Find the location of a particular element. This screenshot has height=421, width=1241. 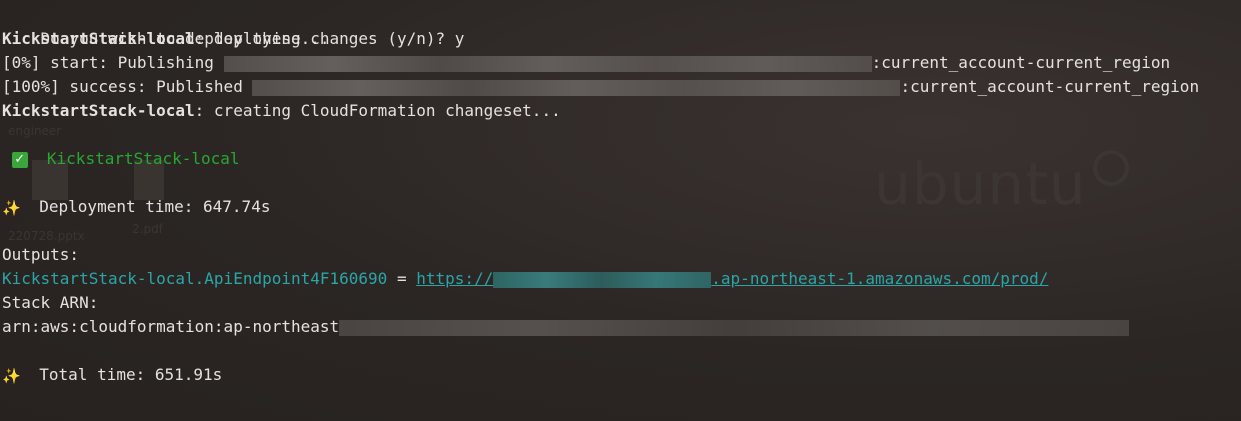

publish-success-prefix: [100%] success: Published is located at coordinates (127, 86).